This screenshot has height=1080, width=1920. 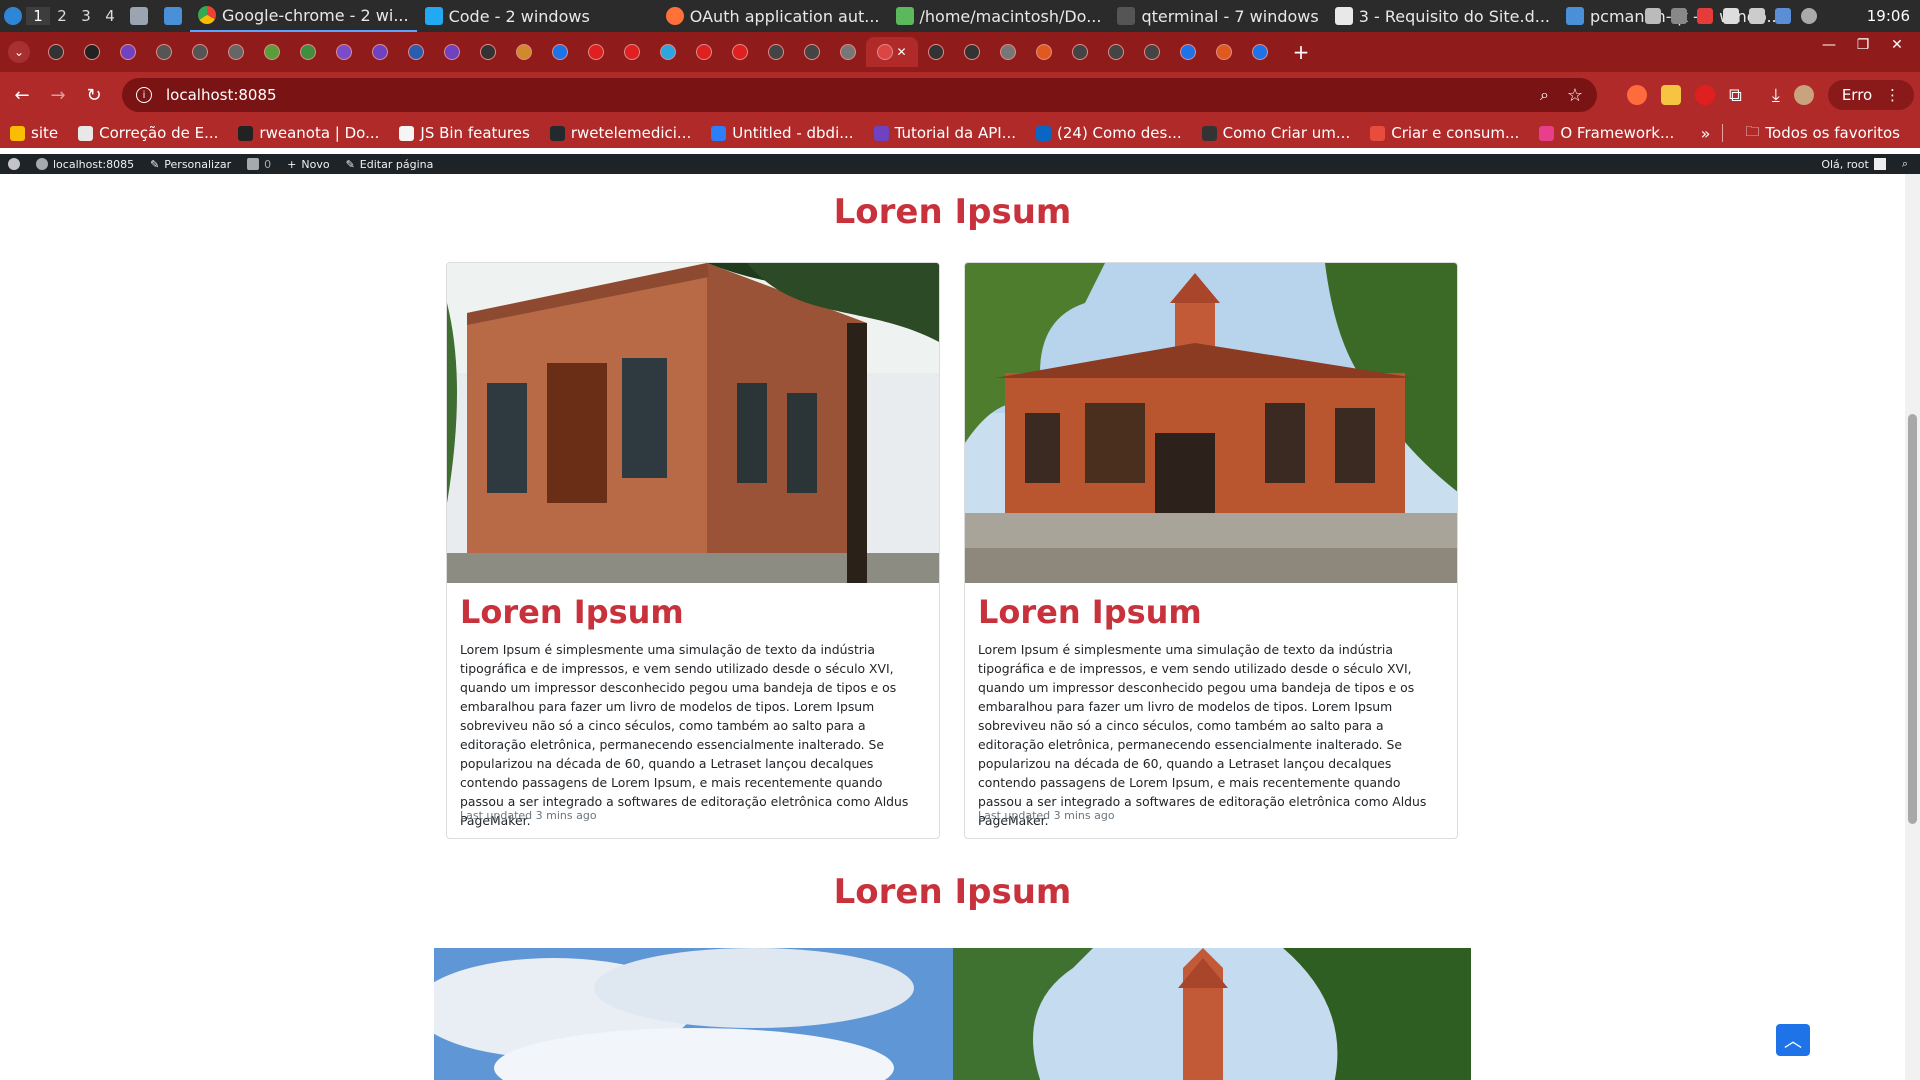 I want to click on wp-comments-link: 0, so click(x=259, y=164).